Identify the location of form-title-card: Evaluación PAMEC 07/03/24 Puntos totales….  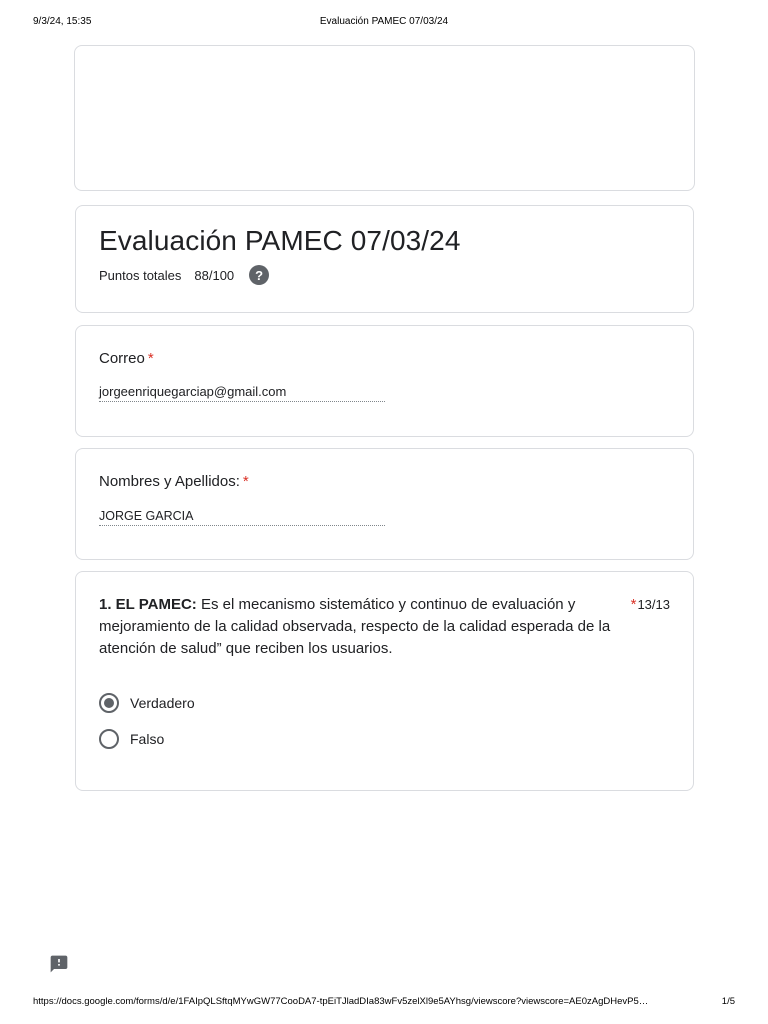
(384, 259).